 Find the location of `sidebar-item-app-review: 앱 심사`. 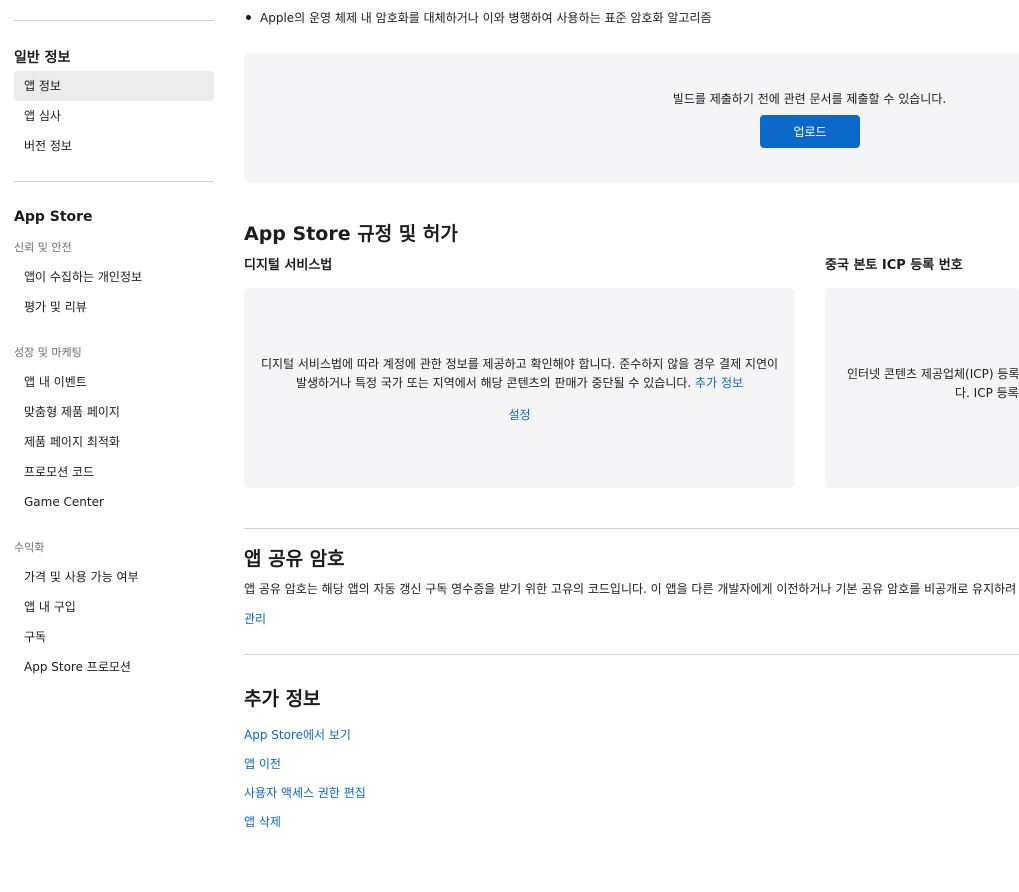

sidebar-item-app-review: 앱 심사 is located at coordinates (114, 116).